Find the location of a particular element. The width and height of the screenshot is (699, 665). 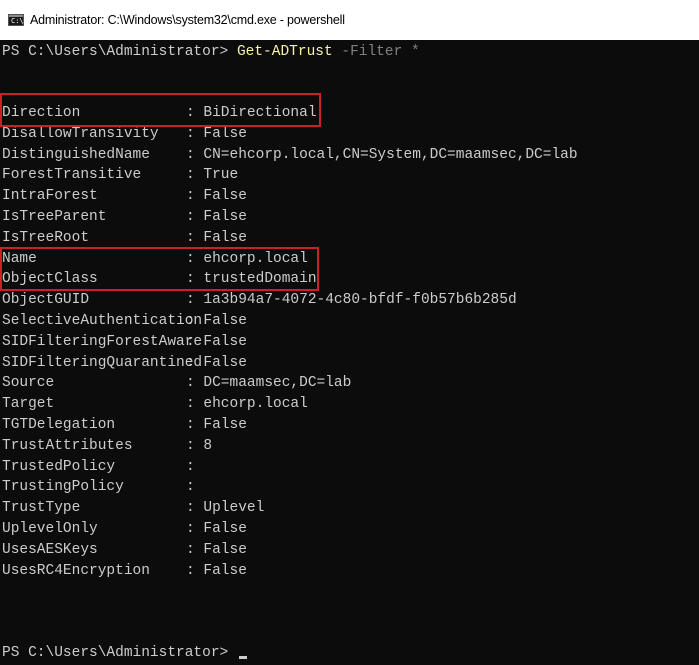

property-name: Direction is located at coordinates (41, 113).